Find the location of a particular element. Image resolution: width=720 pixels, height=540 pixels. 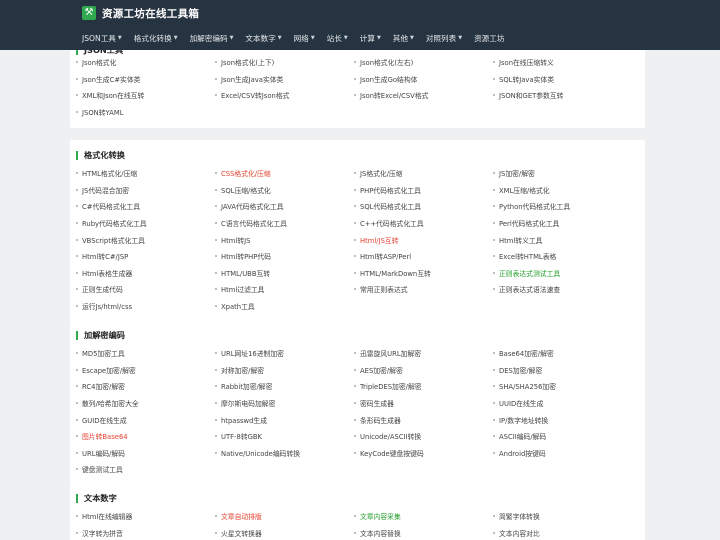

tool-link: C#代码格式化工具 is located at coordinates (145, 206).